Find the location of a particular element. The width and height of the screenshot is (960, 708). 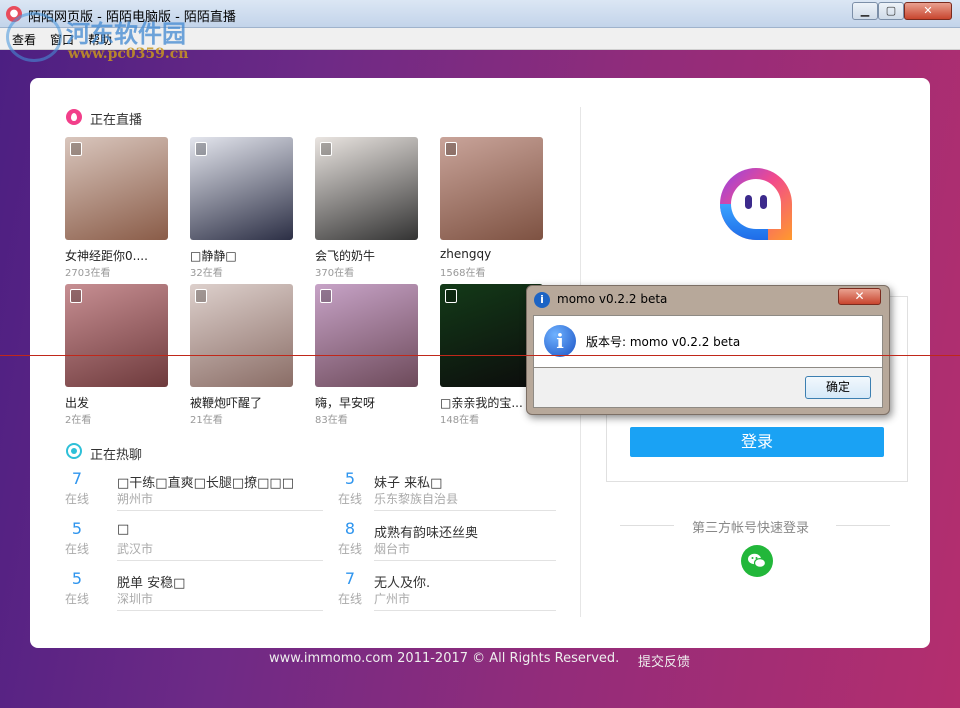

dialog-title: momo v0.2.2 beta is located at coordinates (612, 299).